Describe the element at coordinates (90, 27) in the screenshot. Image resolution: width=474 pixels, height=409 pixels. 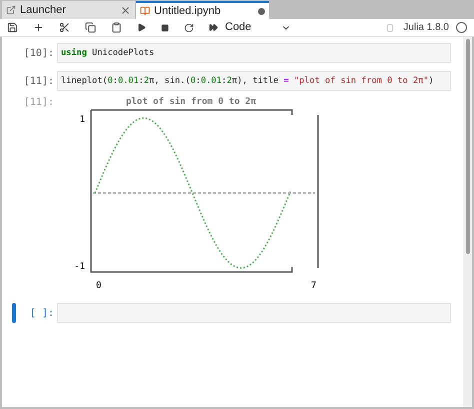
I see `copy-icon` at that location.